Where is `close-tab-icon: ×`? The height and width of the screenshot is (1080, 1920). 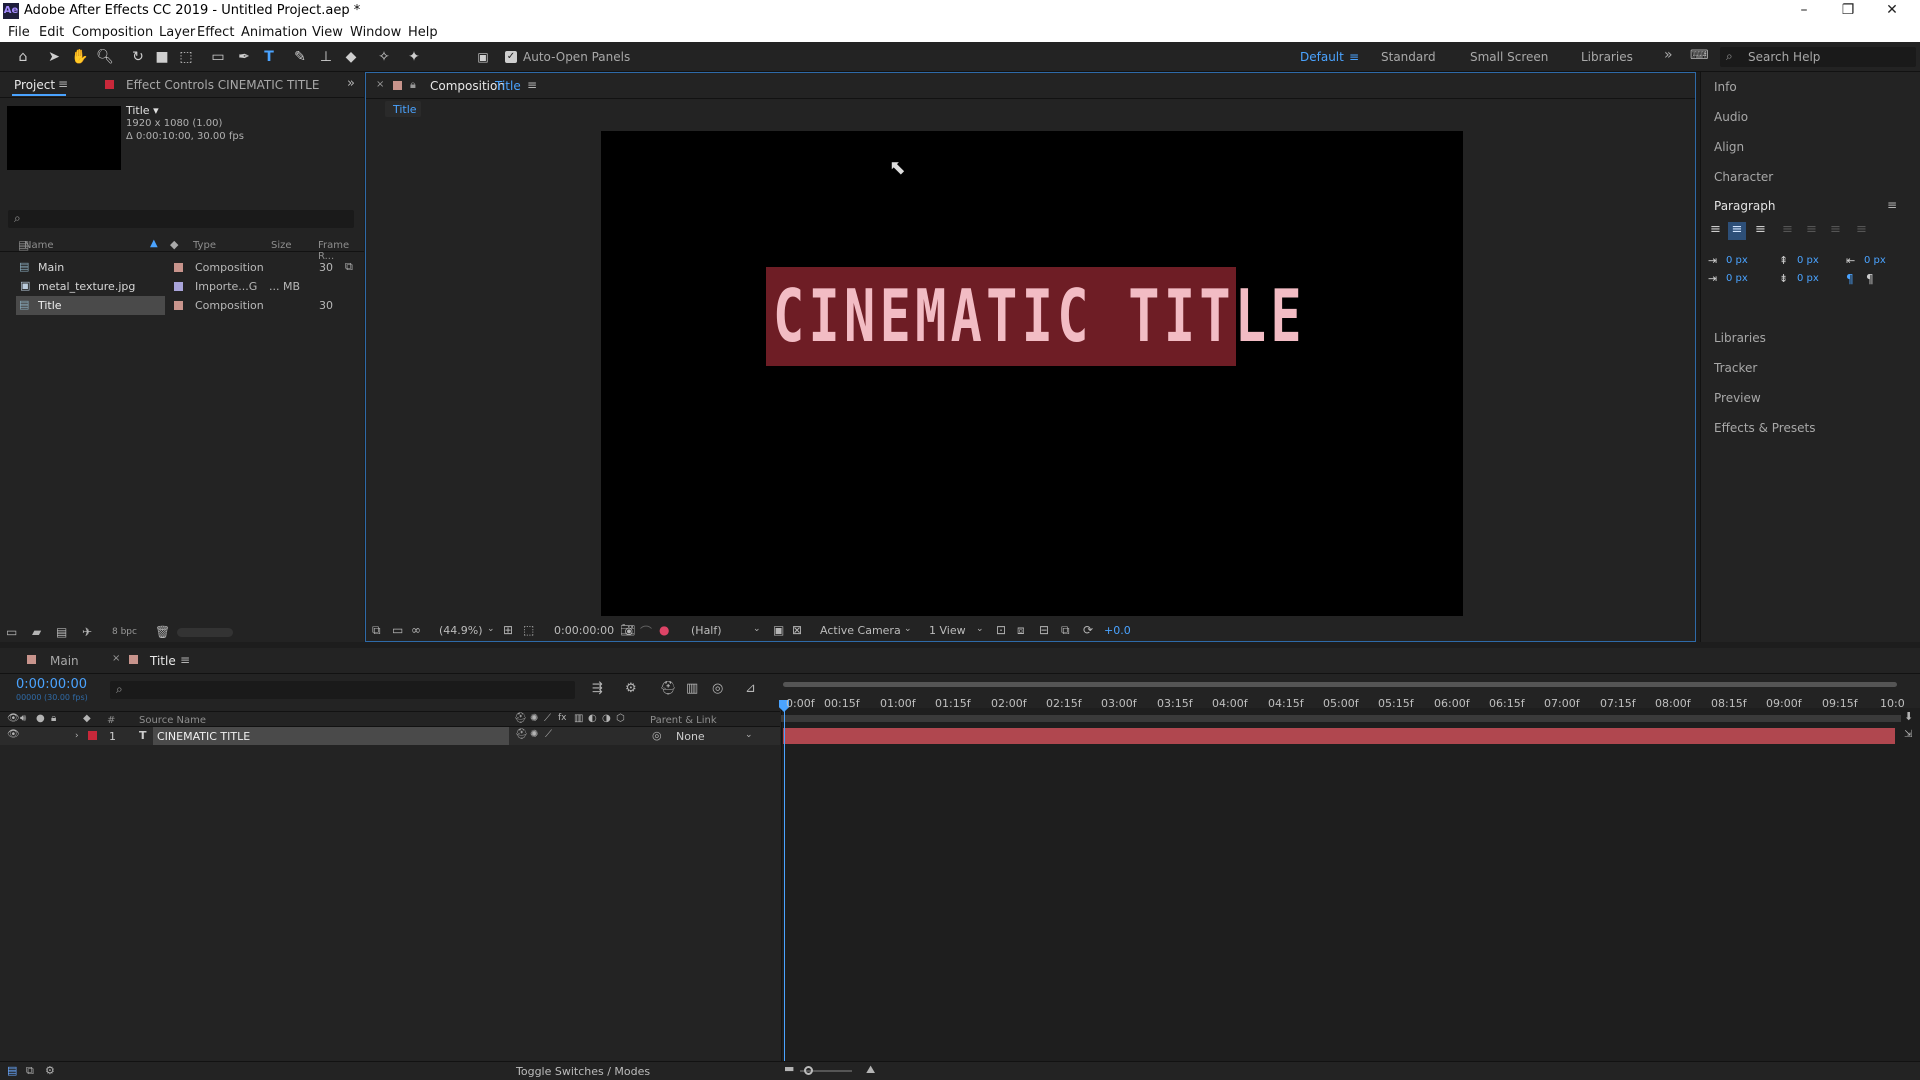
close-tab-icon: × is located at coordinates (380, 84).